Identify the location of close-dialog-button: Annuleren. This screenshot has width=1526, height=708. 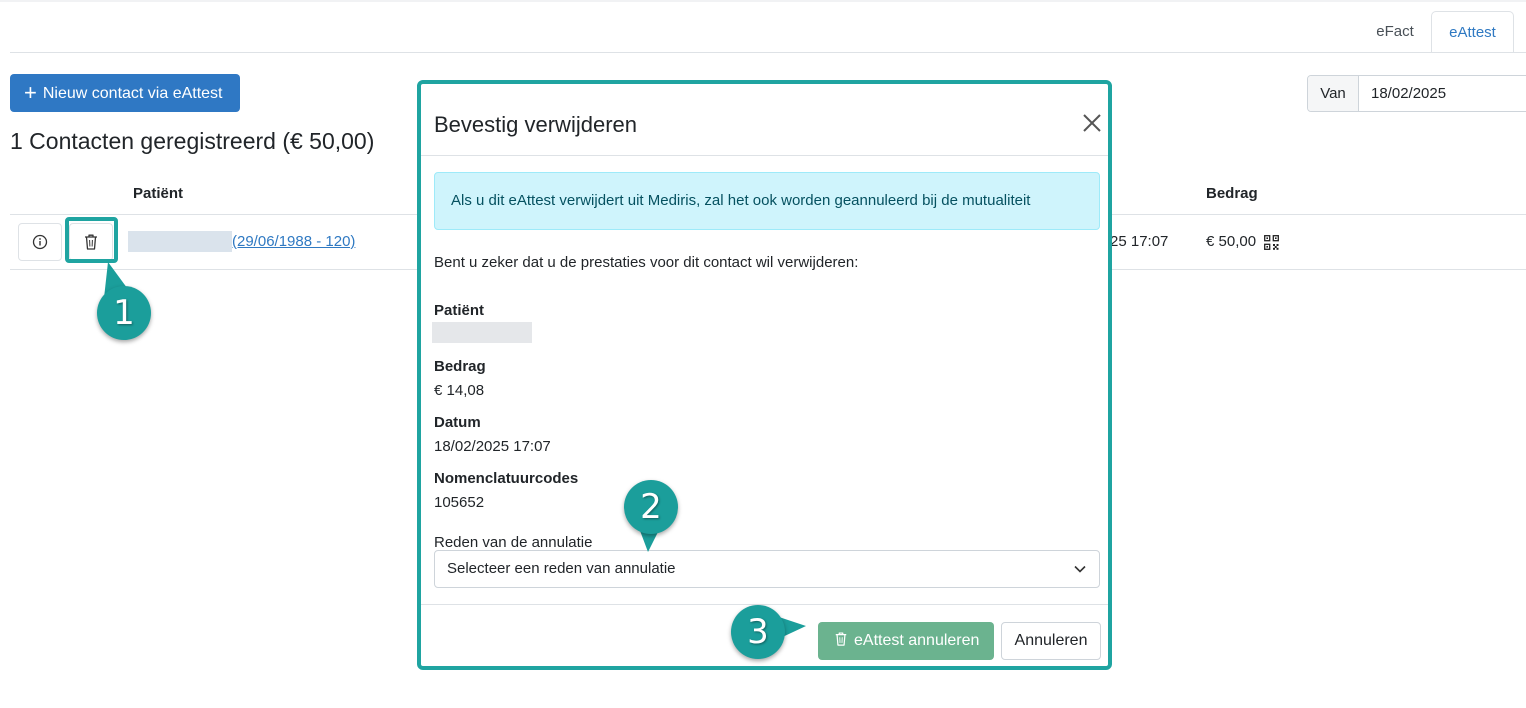
(1051, 641).